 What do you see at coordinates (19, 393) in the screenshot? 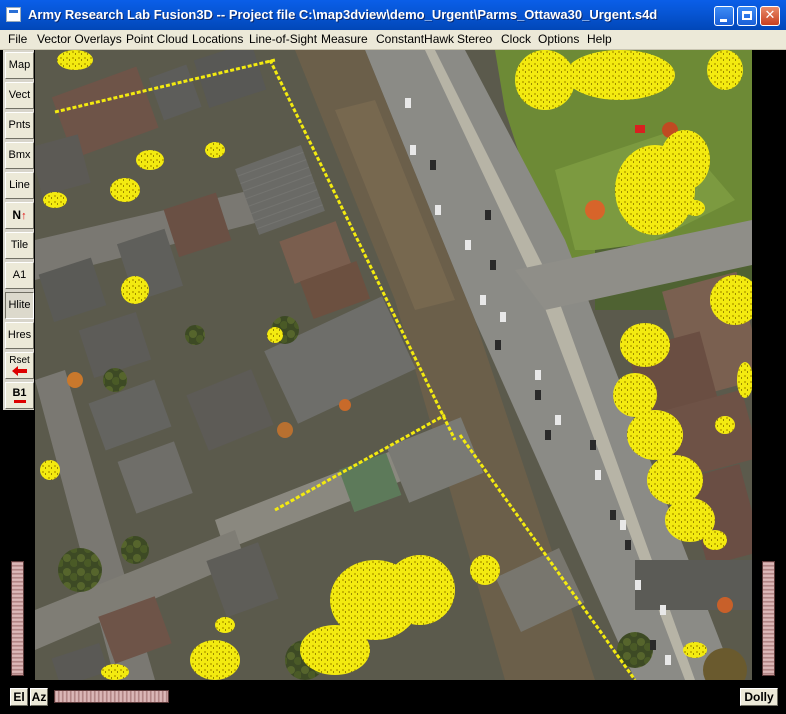
I see `b1-label: B1` at bounding box center [19, 393].